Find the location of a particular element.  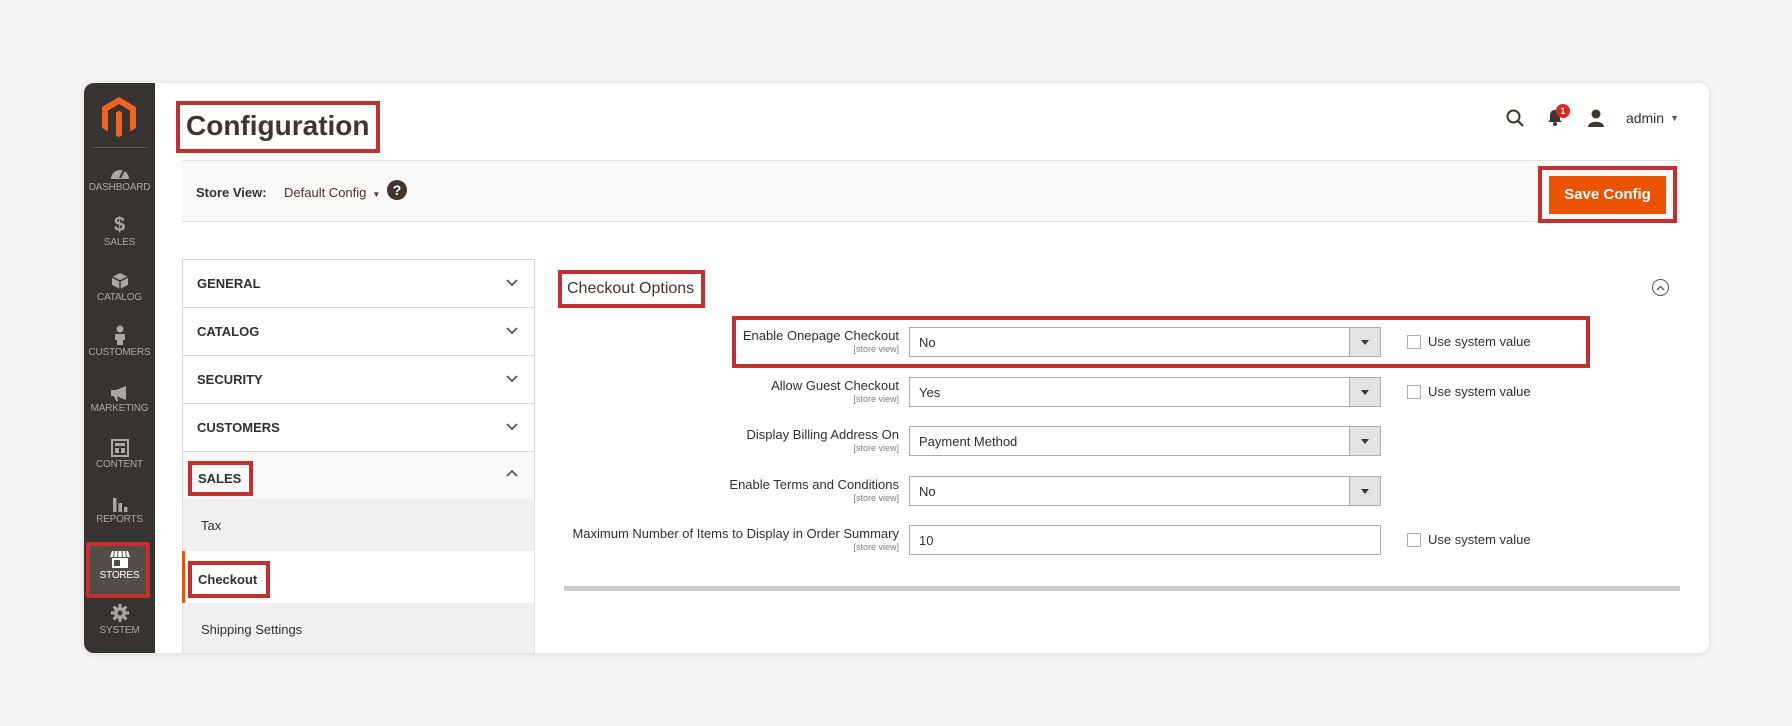

display-billing-address-select: Payment Method is located at coordinates (1145, 441).